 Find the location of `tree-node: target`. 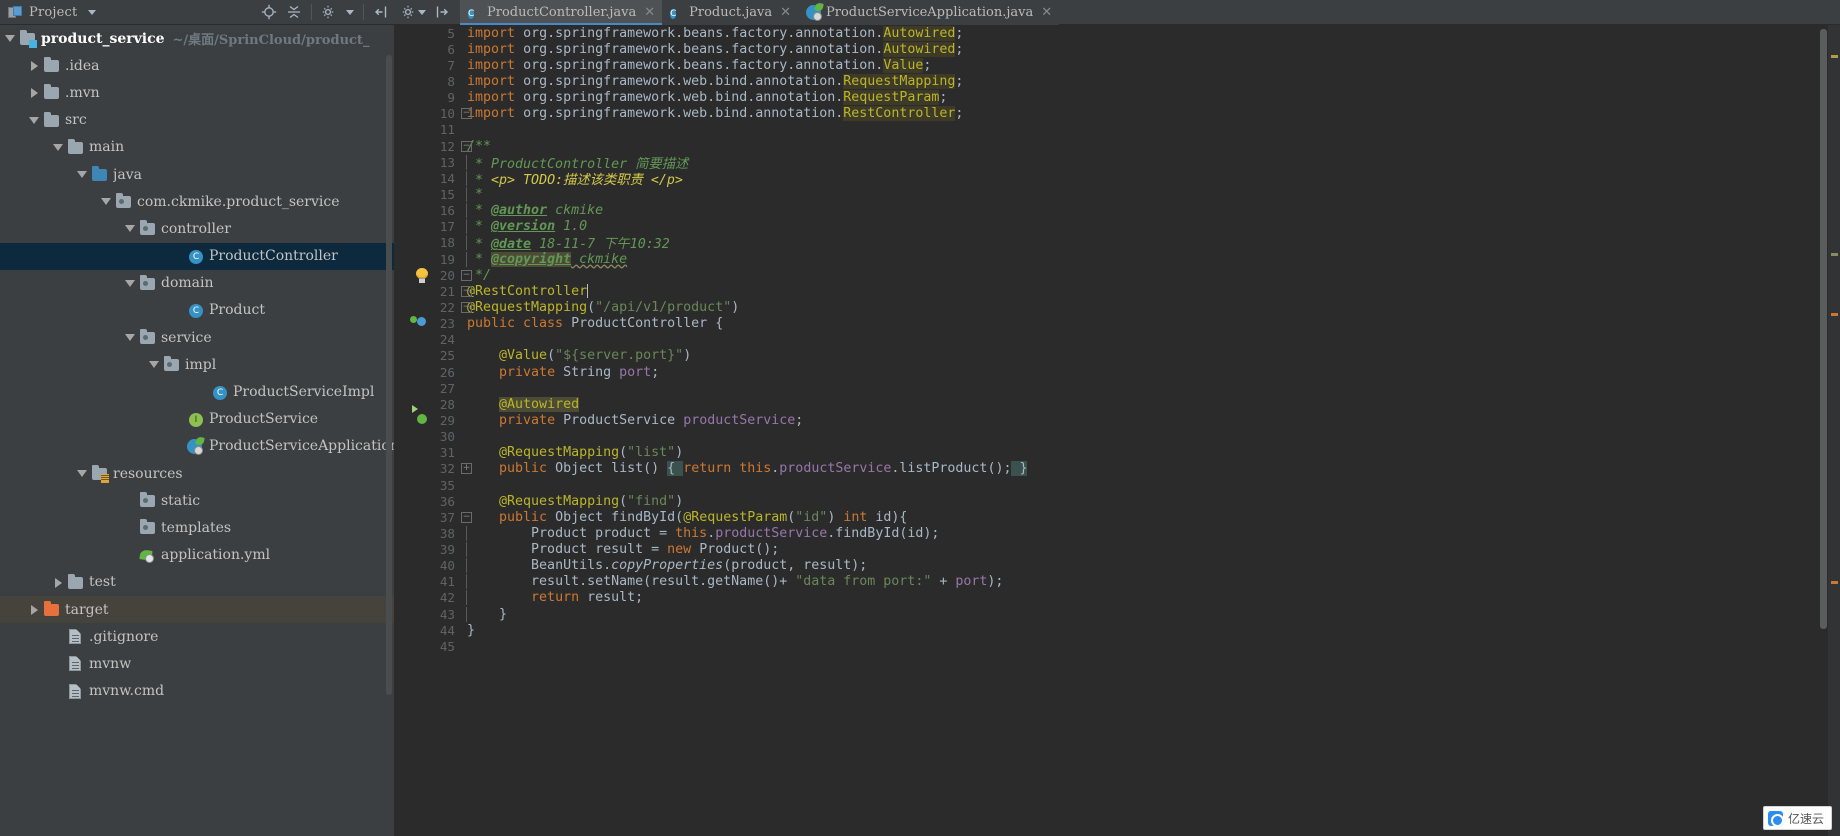

tree-node: target is located at coordinates (197, 609).